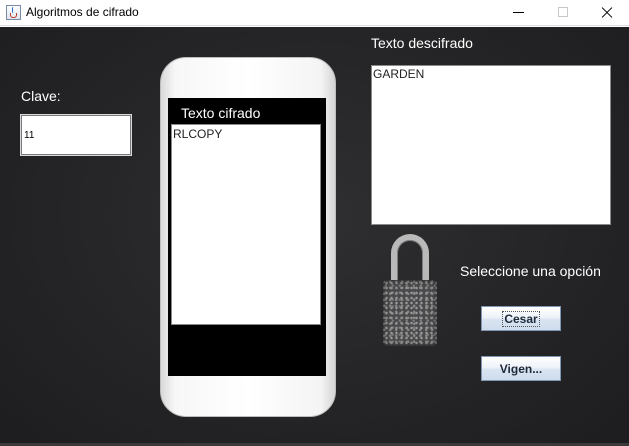  I want to click on texto-cifrado-textarea: RLCOPY, so click(246, 224).